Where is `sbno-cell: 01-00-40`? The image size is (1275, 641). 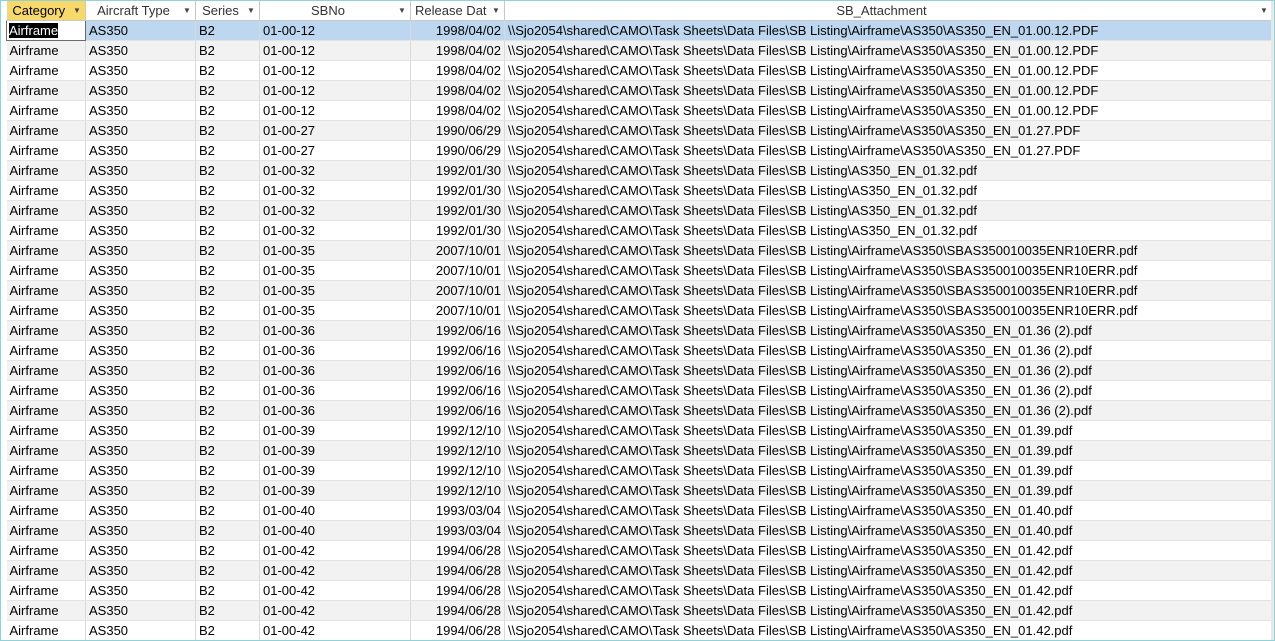 sbno-cell: 01-00-40 is located at coordinates (335, 510).